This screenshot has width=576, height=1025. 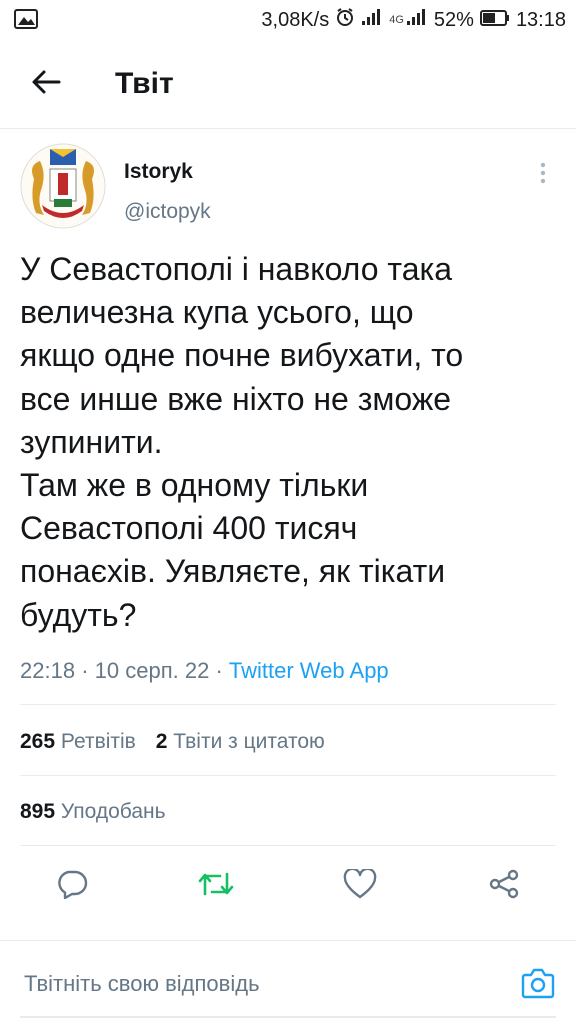 What do you see at coordinates (63, 186) in the screenshot?
I see `avatar` at bounding box center [63, 186].